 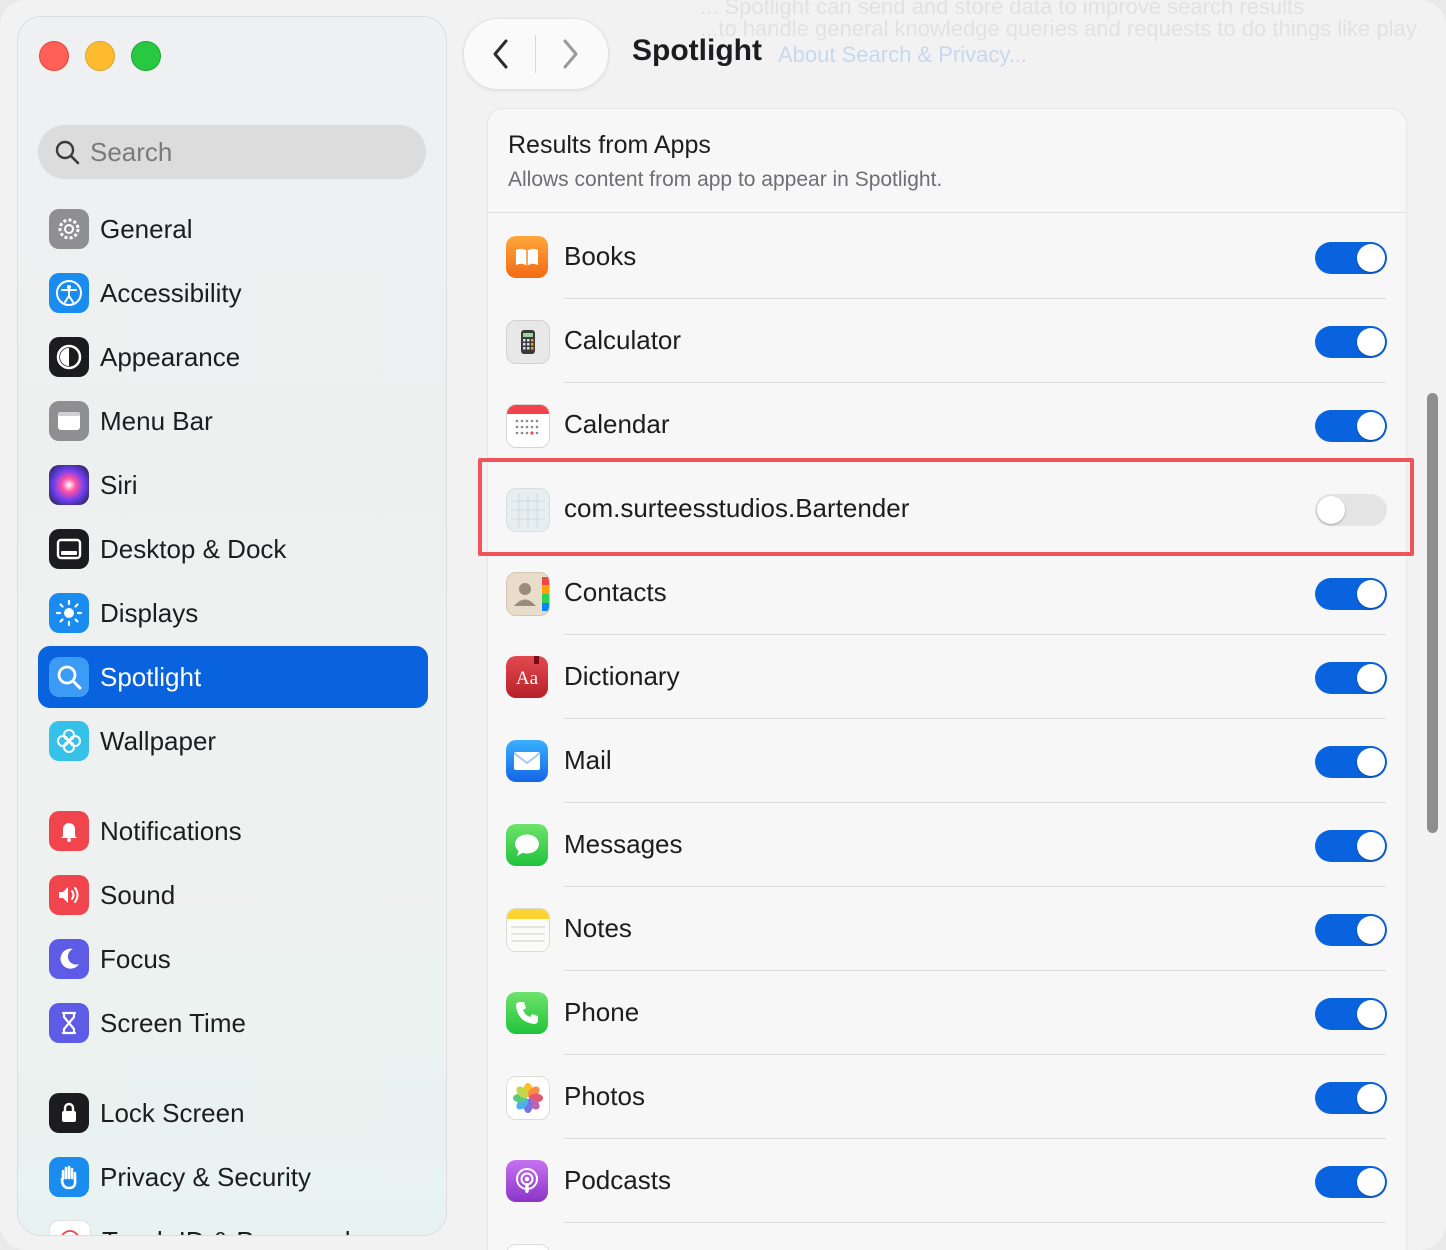 I want to click on appearance-icon, so click(x=69, y=357).